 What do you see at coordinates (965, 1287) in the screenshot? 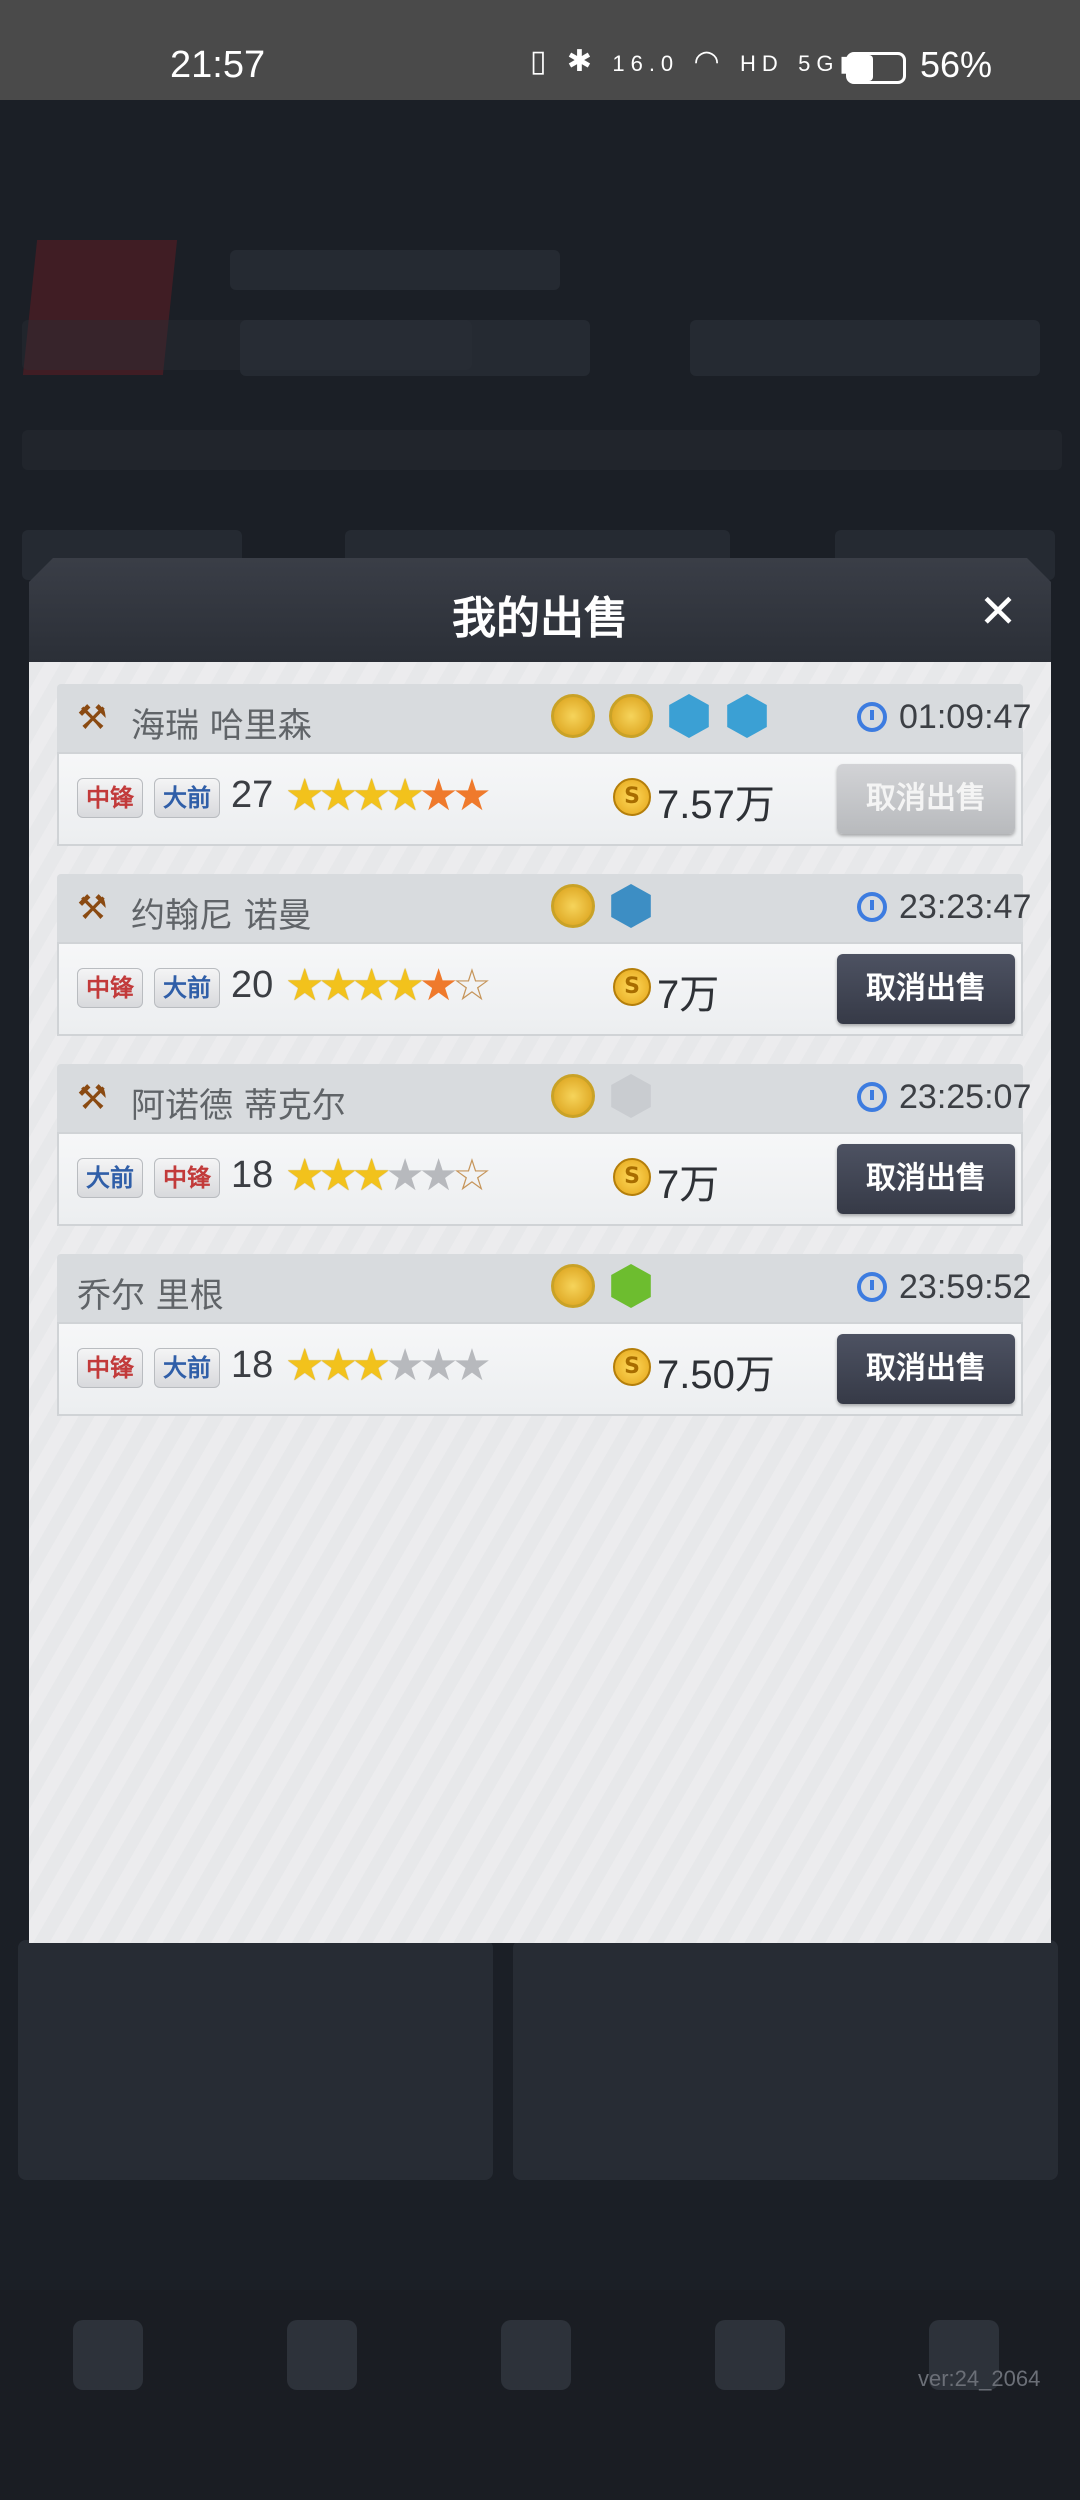
I see `countdown-timer: 23:59:52` at bounding box center [965, 1287].